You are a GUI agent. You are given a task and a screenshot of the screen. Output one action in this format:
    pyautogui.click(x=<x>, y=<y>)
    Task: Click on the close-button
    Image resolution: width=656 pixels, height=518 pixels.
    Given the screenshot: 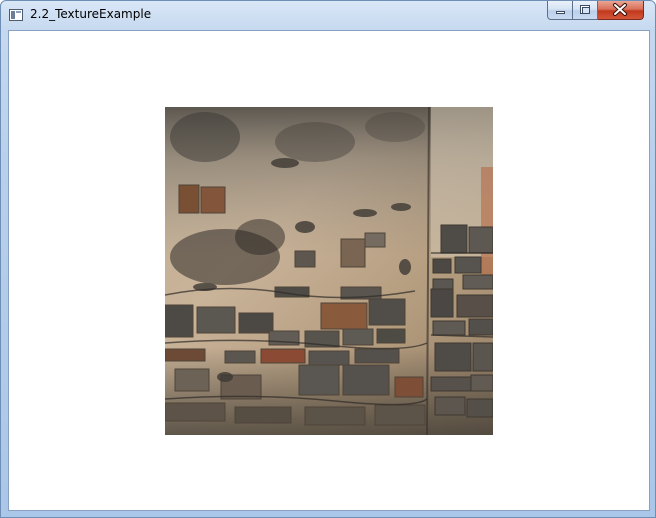 What is the action you would take?
    pyautogui.click(x=621, y=10)
    